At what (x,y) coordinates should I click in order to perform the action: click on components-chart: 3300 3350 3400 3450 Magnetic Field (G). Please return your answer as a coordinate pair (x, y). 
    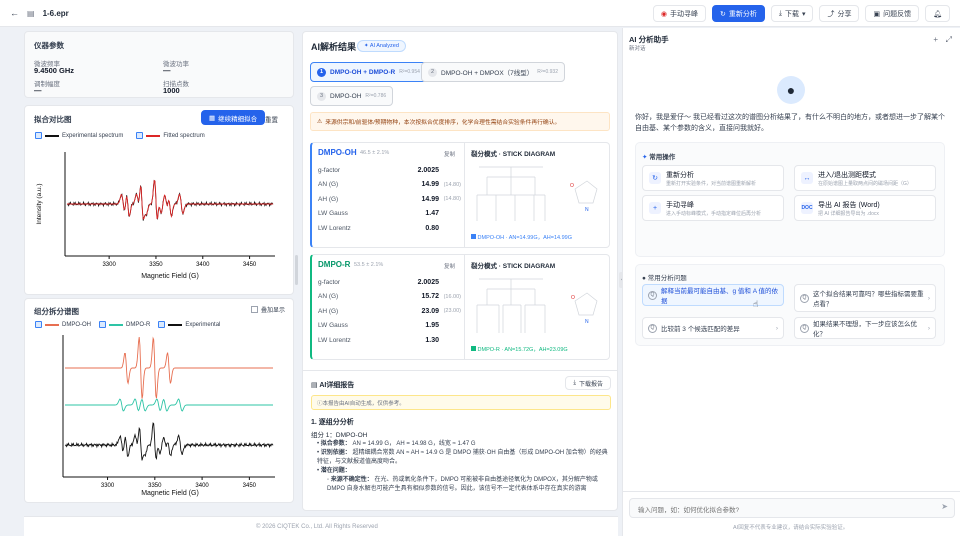
    Looking at the image, I should click on (168, 416).